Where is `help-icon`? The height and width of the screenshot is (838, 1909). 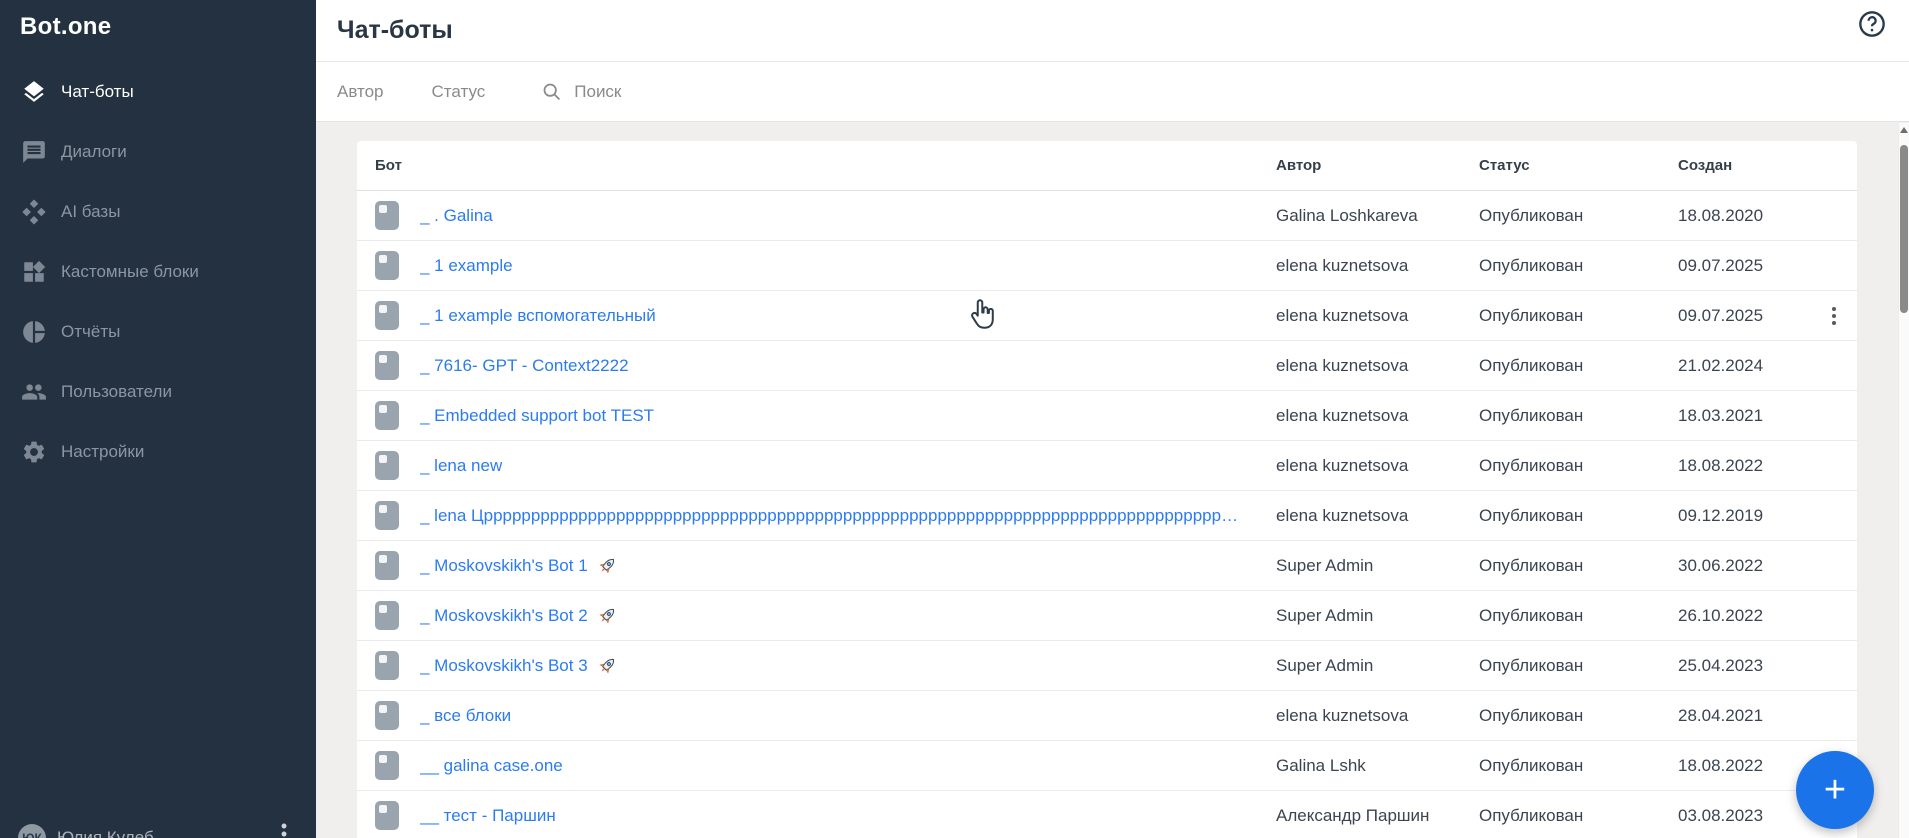 help-icon is located at coordinates (1872, 24).